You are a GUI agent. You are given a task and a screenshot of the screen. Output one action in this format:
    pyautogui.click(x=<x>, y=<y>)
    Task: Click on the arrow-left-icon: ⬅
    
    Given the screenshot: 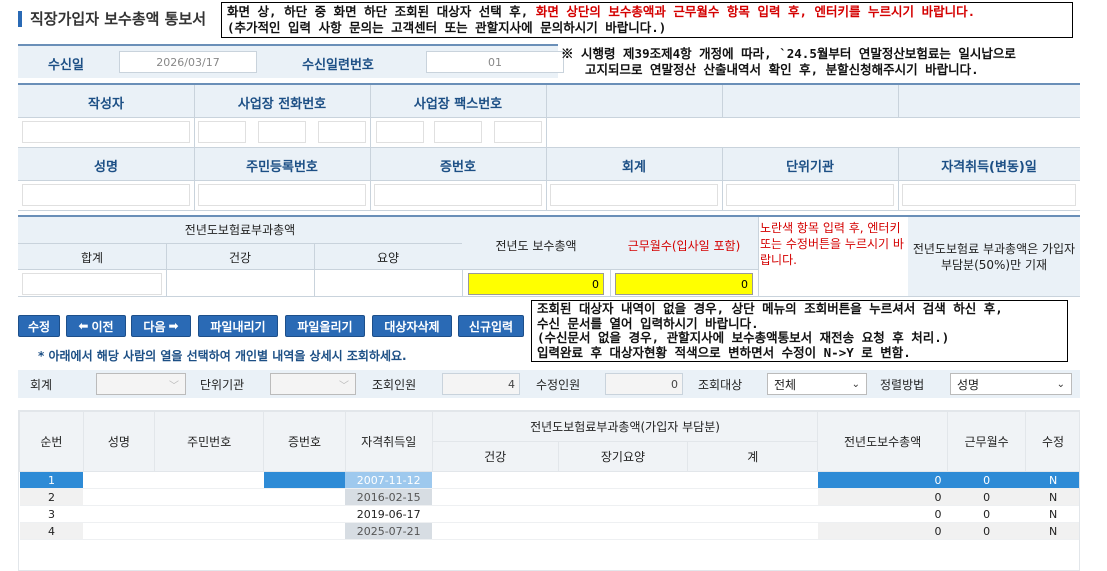 What is the action you would take?
    pyautogui.click(x=83, y=326)
    